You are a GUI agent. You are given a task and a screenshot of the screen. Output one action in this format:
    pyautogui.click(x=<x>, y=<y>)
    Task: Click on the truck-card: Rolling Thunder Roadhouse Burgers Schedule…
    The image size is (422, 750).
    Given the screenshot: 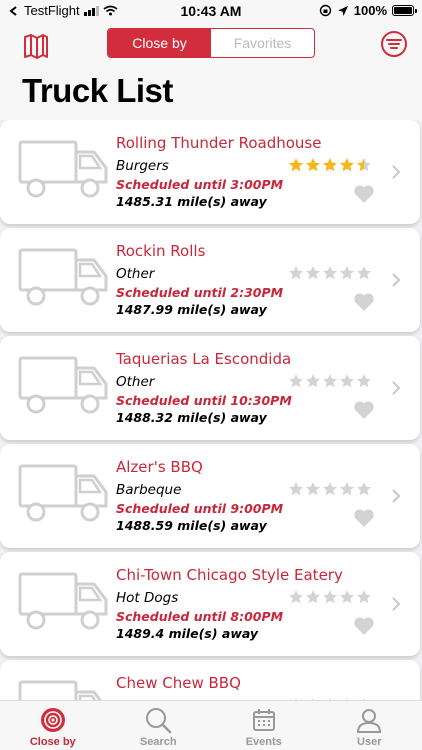 What is the action you would take?
    pyautogui.click(x=210, y=172)
    